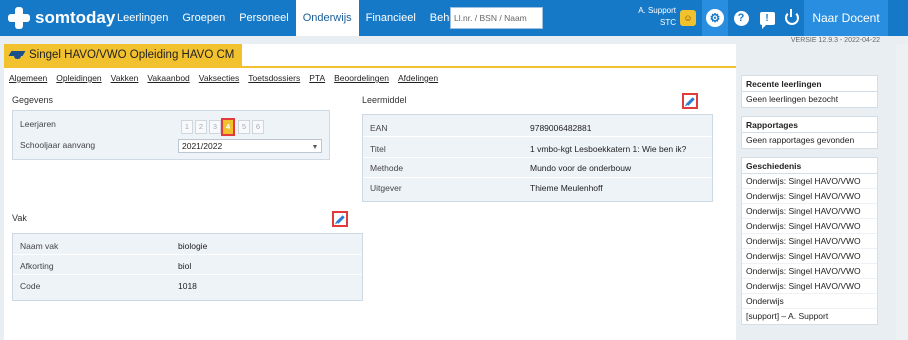 This screenshot has height=340, width=908. I want to click on methode-value: Mundo voor de onderbouw, so click(581, 168).